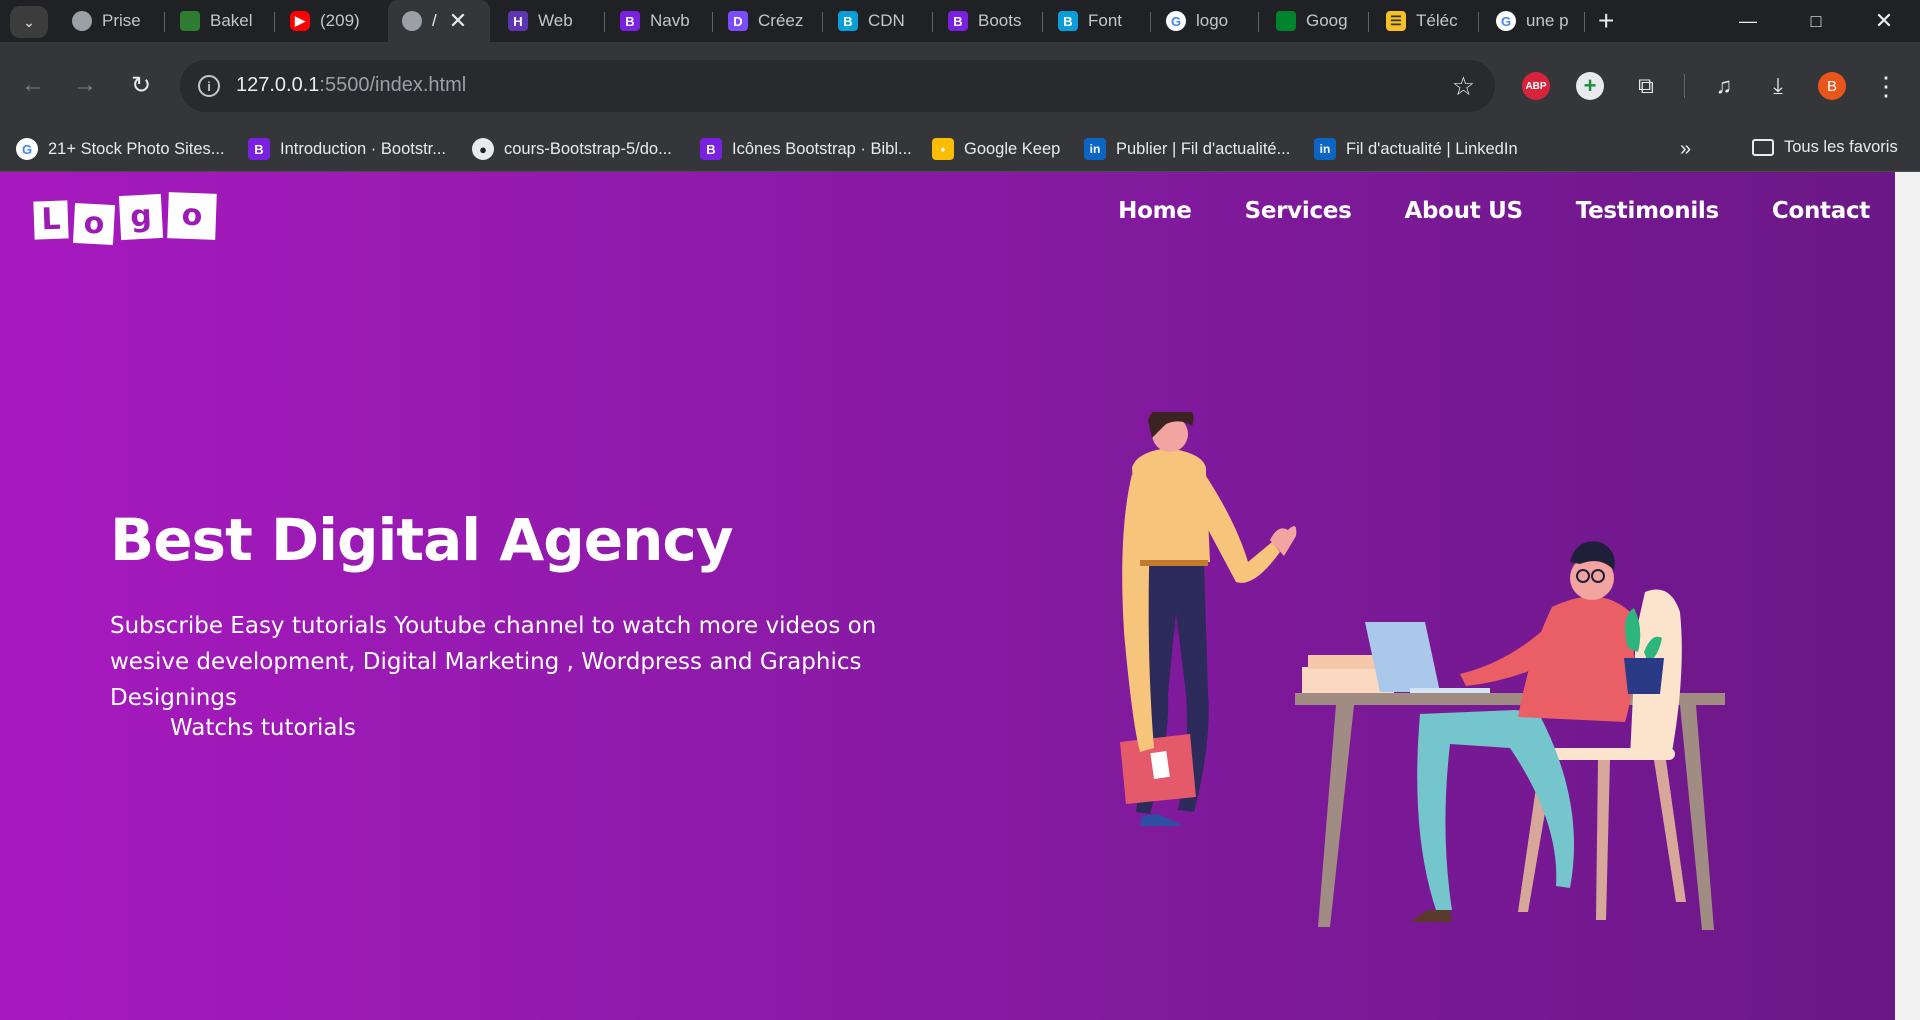  Describe the element at coordinates (1463, 211) in the screenshot. I see `nav-about: About US` at that location.